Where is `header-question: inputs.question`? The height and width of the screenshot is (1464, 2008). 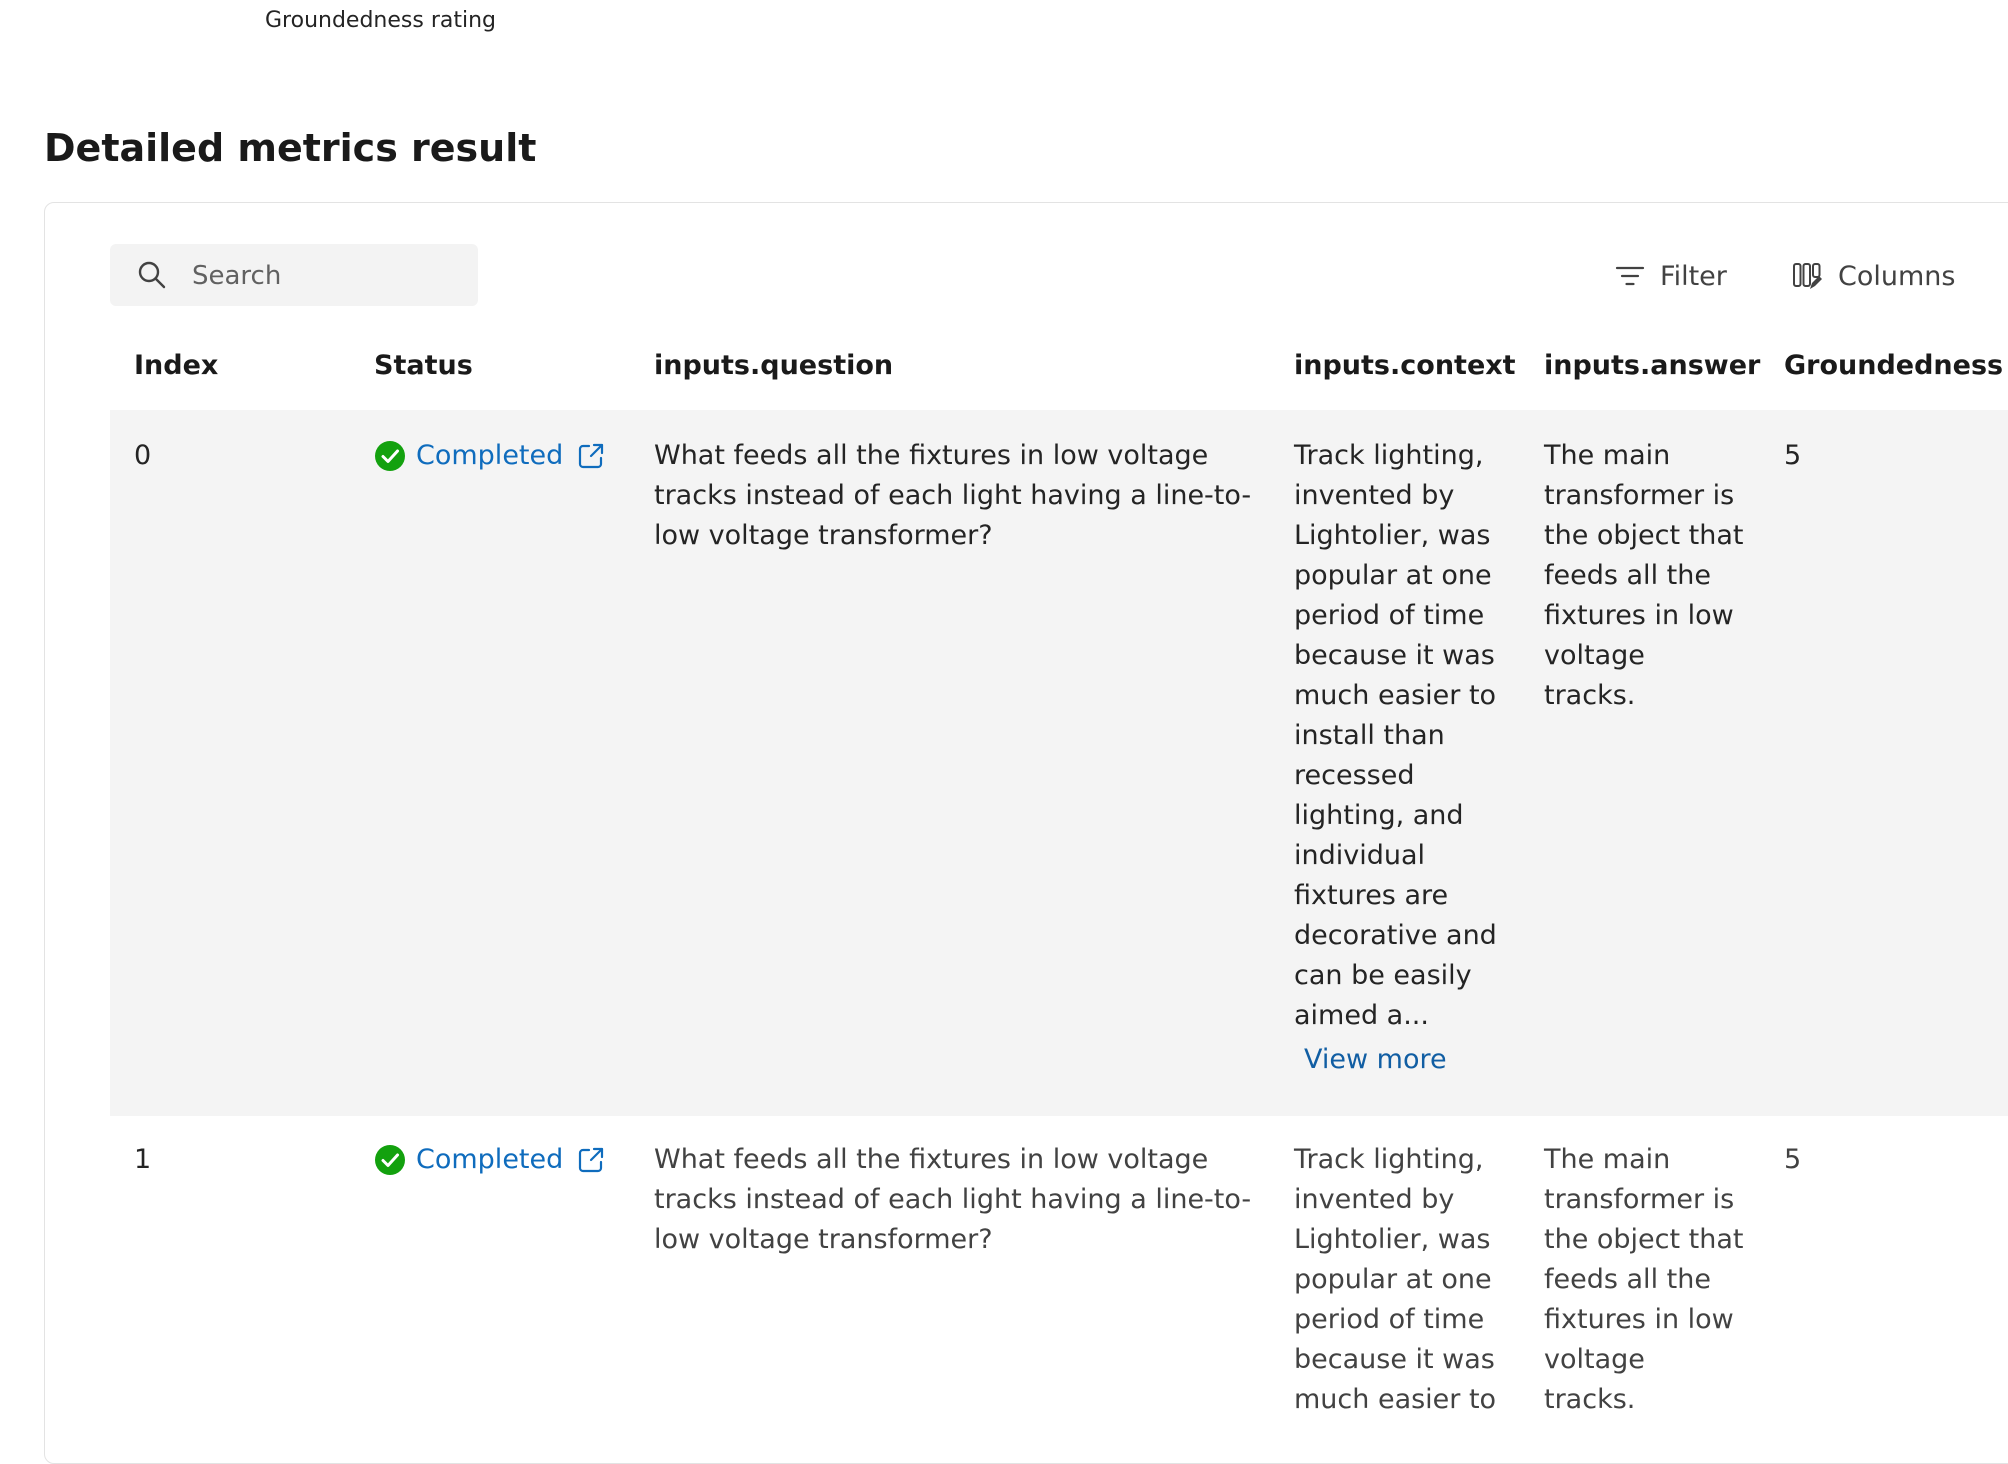
header-question: inputs.question is located at coordinates (773, 365).